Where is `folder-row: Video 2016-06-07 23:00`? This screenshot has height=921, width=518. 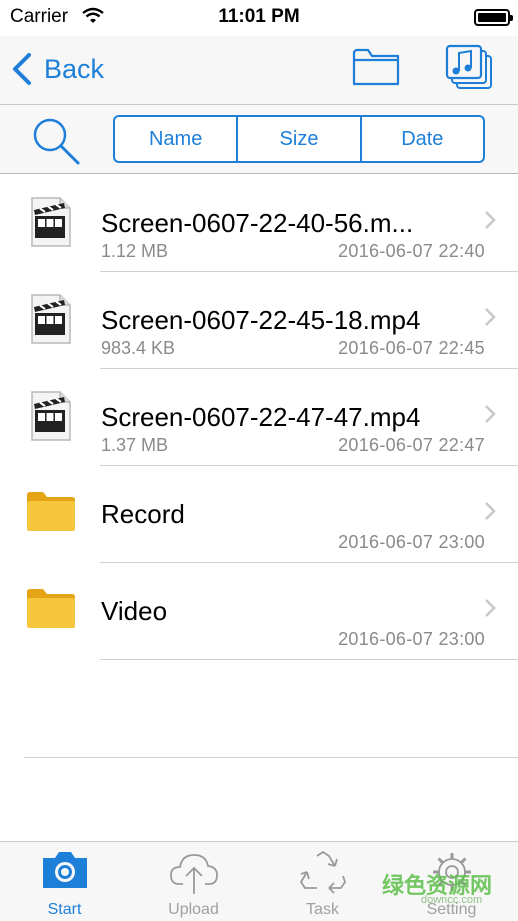
folder-row: Video 2016-06-07 23:00 is located at coordinates (259, 611).